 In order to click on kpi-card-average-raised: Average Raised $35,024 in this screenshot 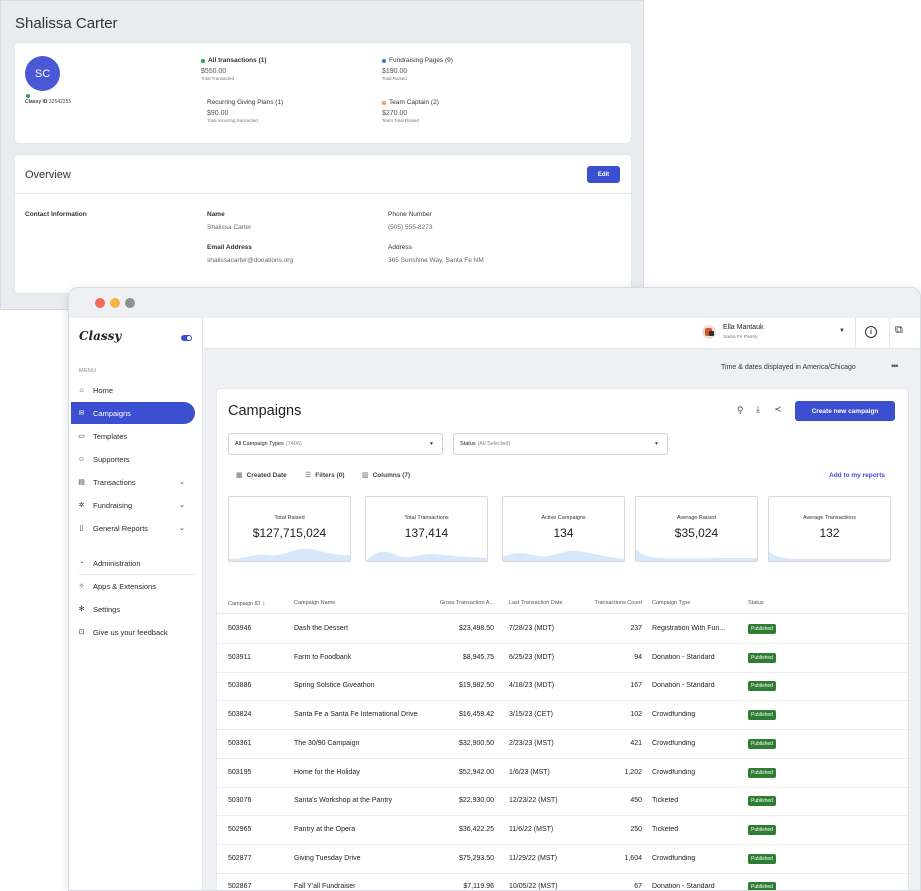, I will do `click(696, 529)`.